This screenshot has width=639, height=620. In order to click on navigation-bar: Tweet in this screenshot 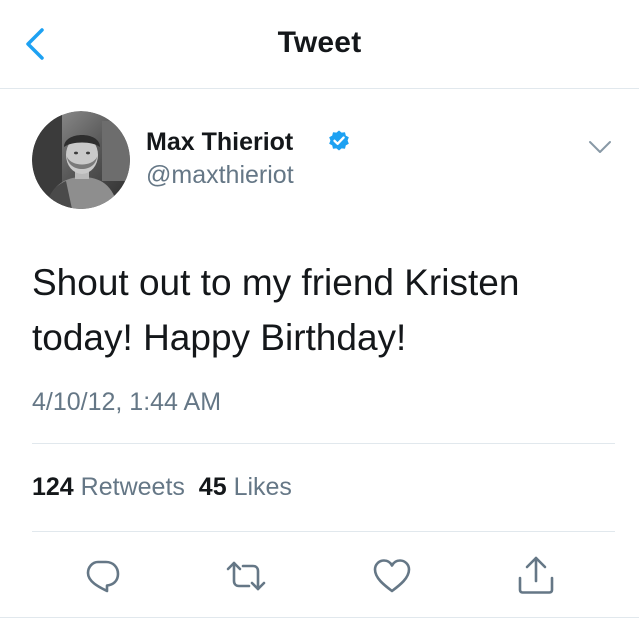, I will do `click(319, 44)`.